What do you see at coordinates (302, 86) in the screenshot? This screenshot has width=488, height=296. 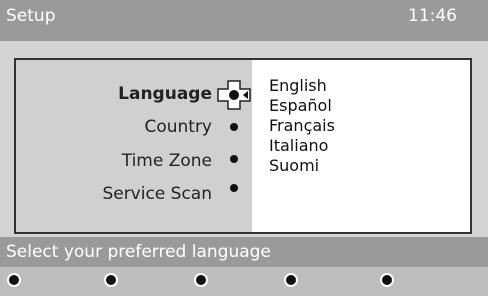 I see `option-english: English` at bounding box center [302, 86].